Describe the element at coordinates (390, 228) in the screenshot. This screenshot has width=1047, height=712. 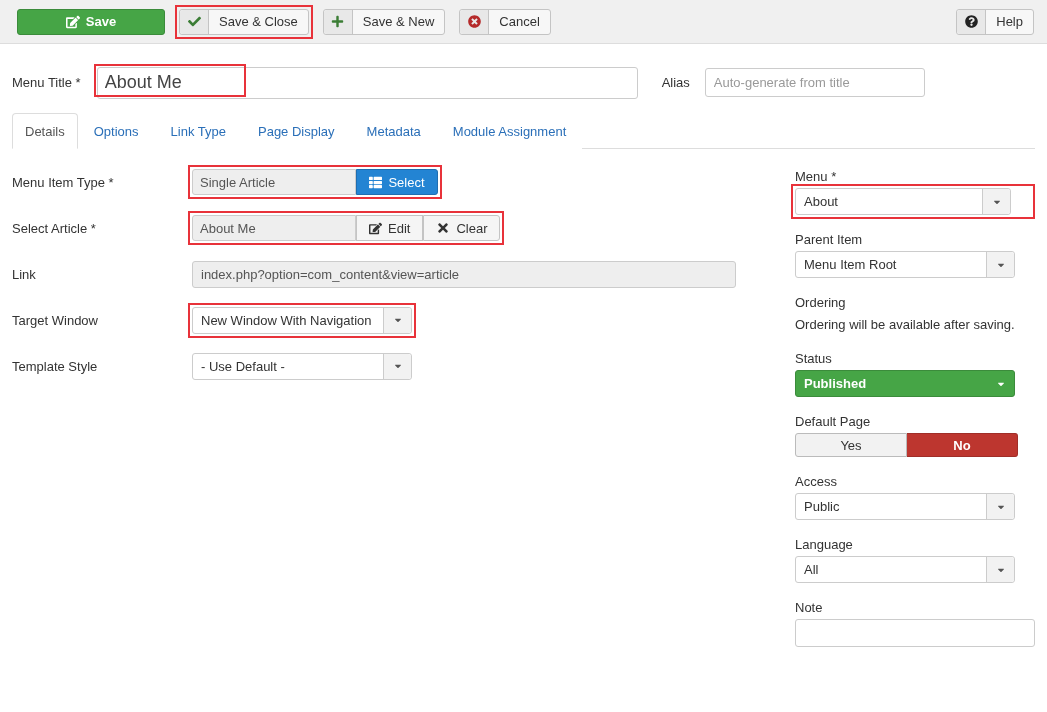
I see `edit-button: Edit` at that location.